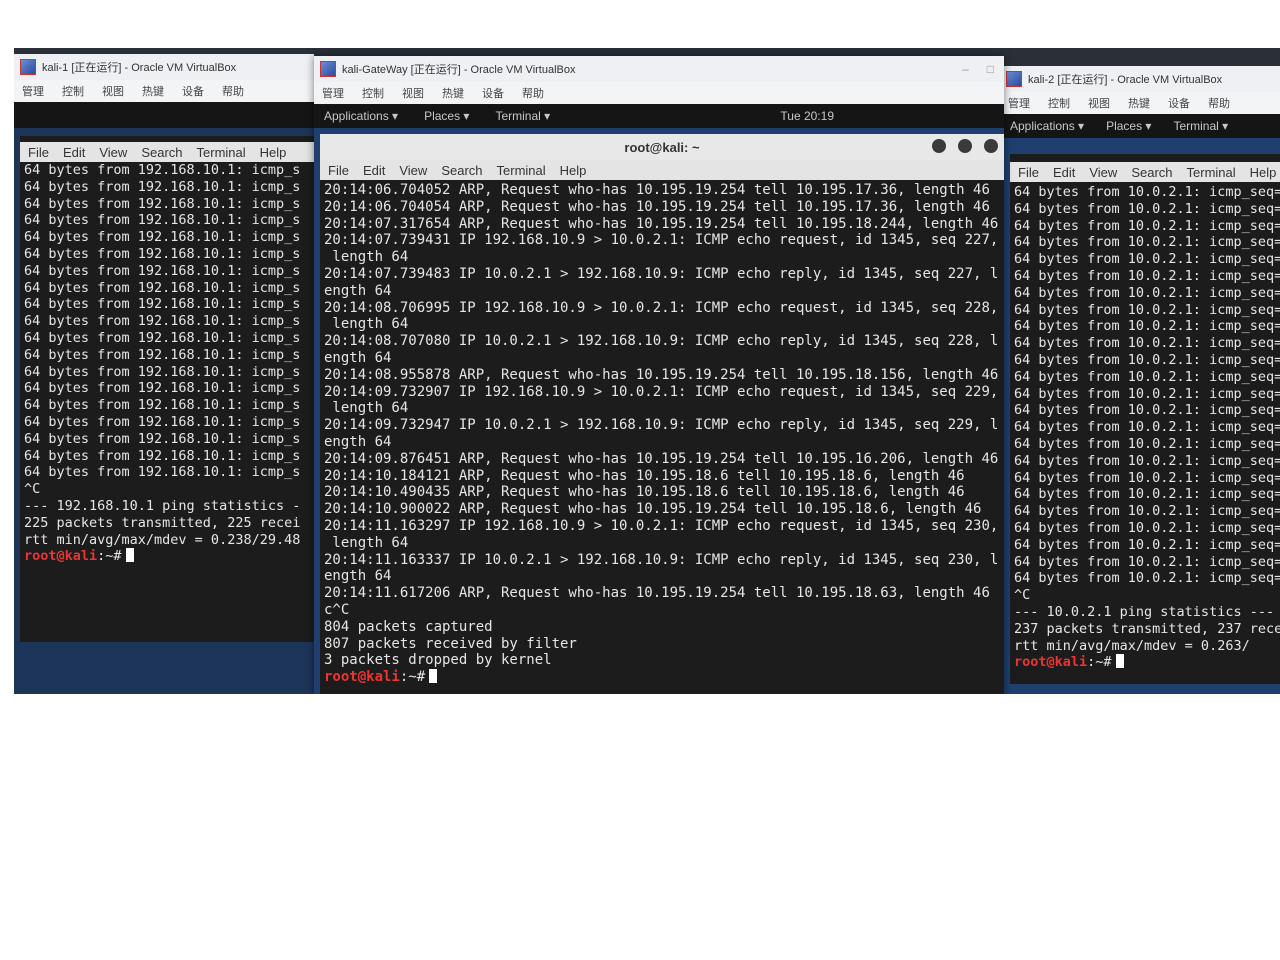  I want to click on minimize-icon: –, so click(965, 69).